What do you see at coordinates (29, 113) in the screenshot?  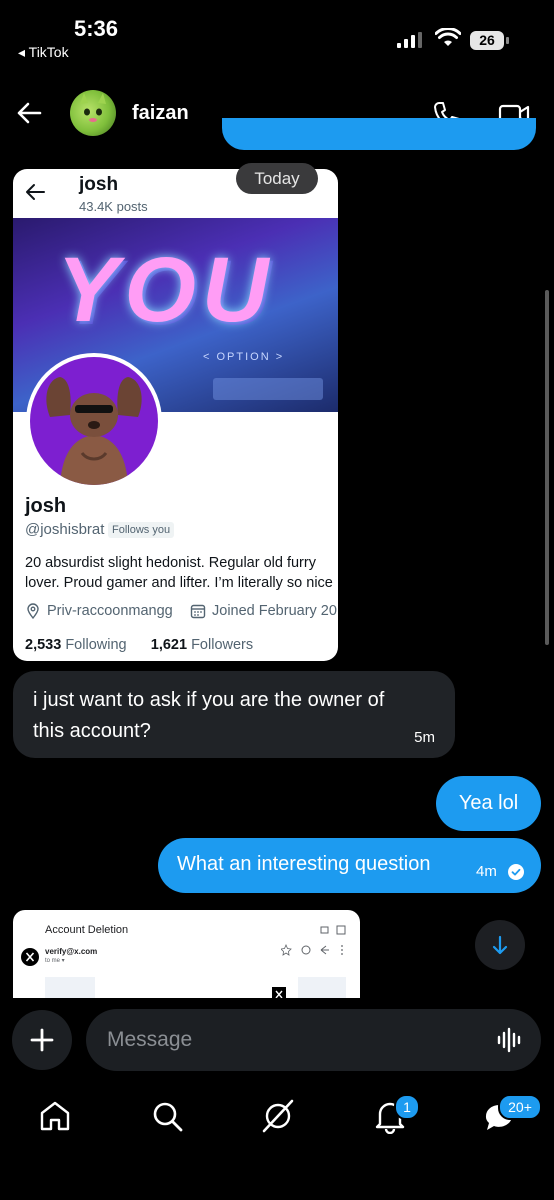 I see `back-arrow-icon` at bounding box center [29, 113].